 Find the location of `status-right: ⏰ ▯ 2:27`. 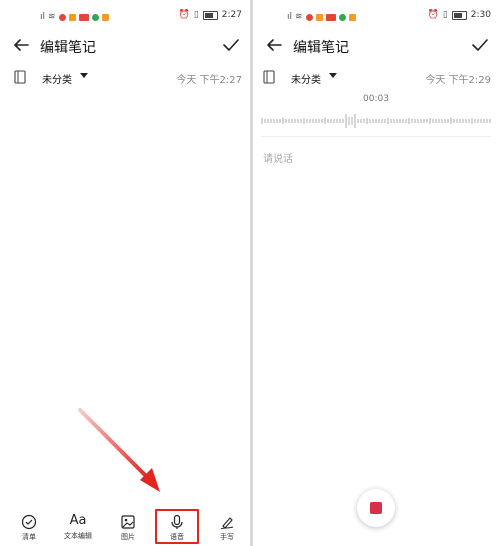

status-right: ⏰ ▯ 2:27 is located at coordinates (210, 15).